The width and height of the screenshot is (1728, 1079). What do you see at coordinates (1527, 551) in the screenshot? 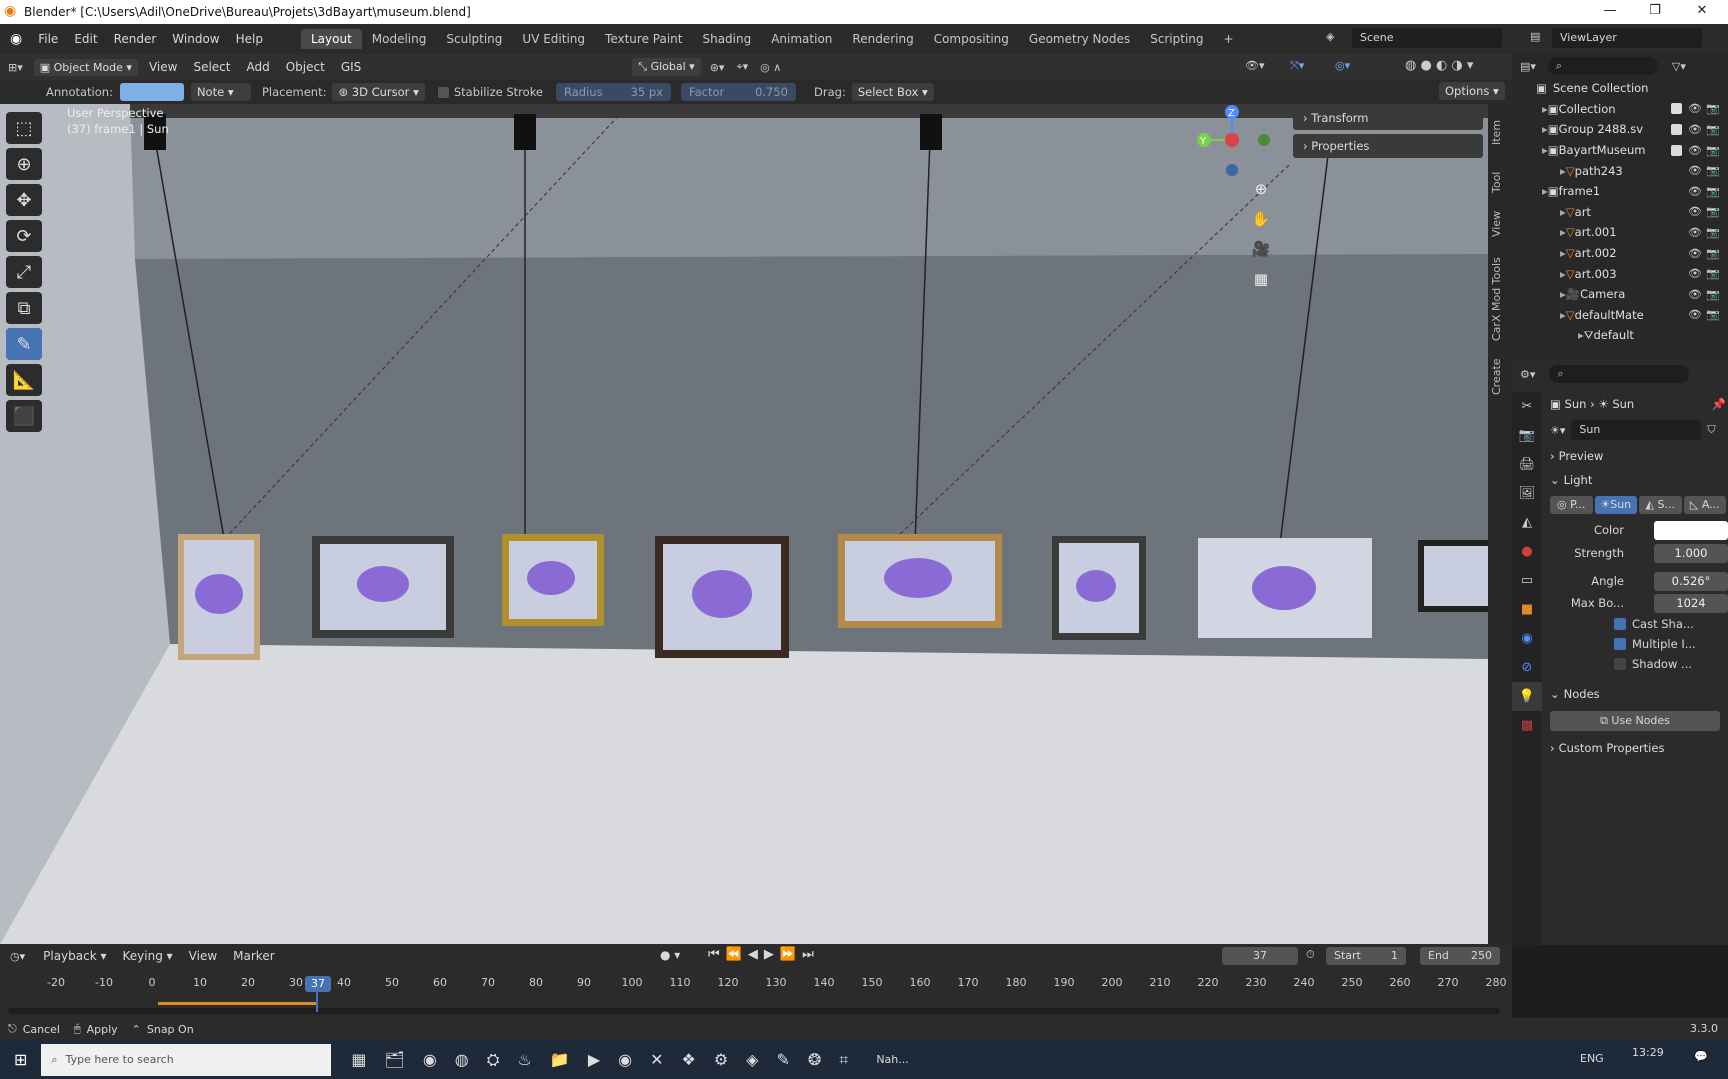
I see `world-tab-icon: ●` at bounding box center [1527, 551].